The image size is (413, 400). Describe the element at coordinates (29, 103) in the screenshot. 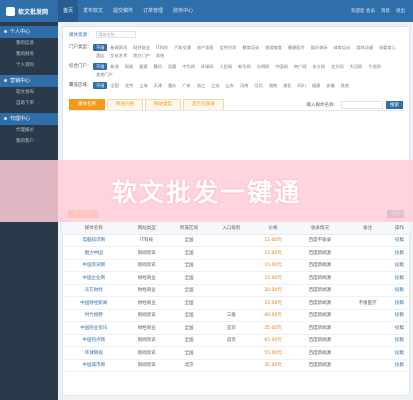

I see `sidebar-item-order: 自助下单` at that location.